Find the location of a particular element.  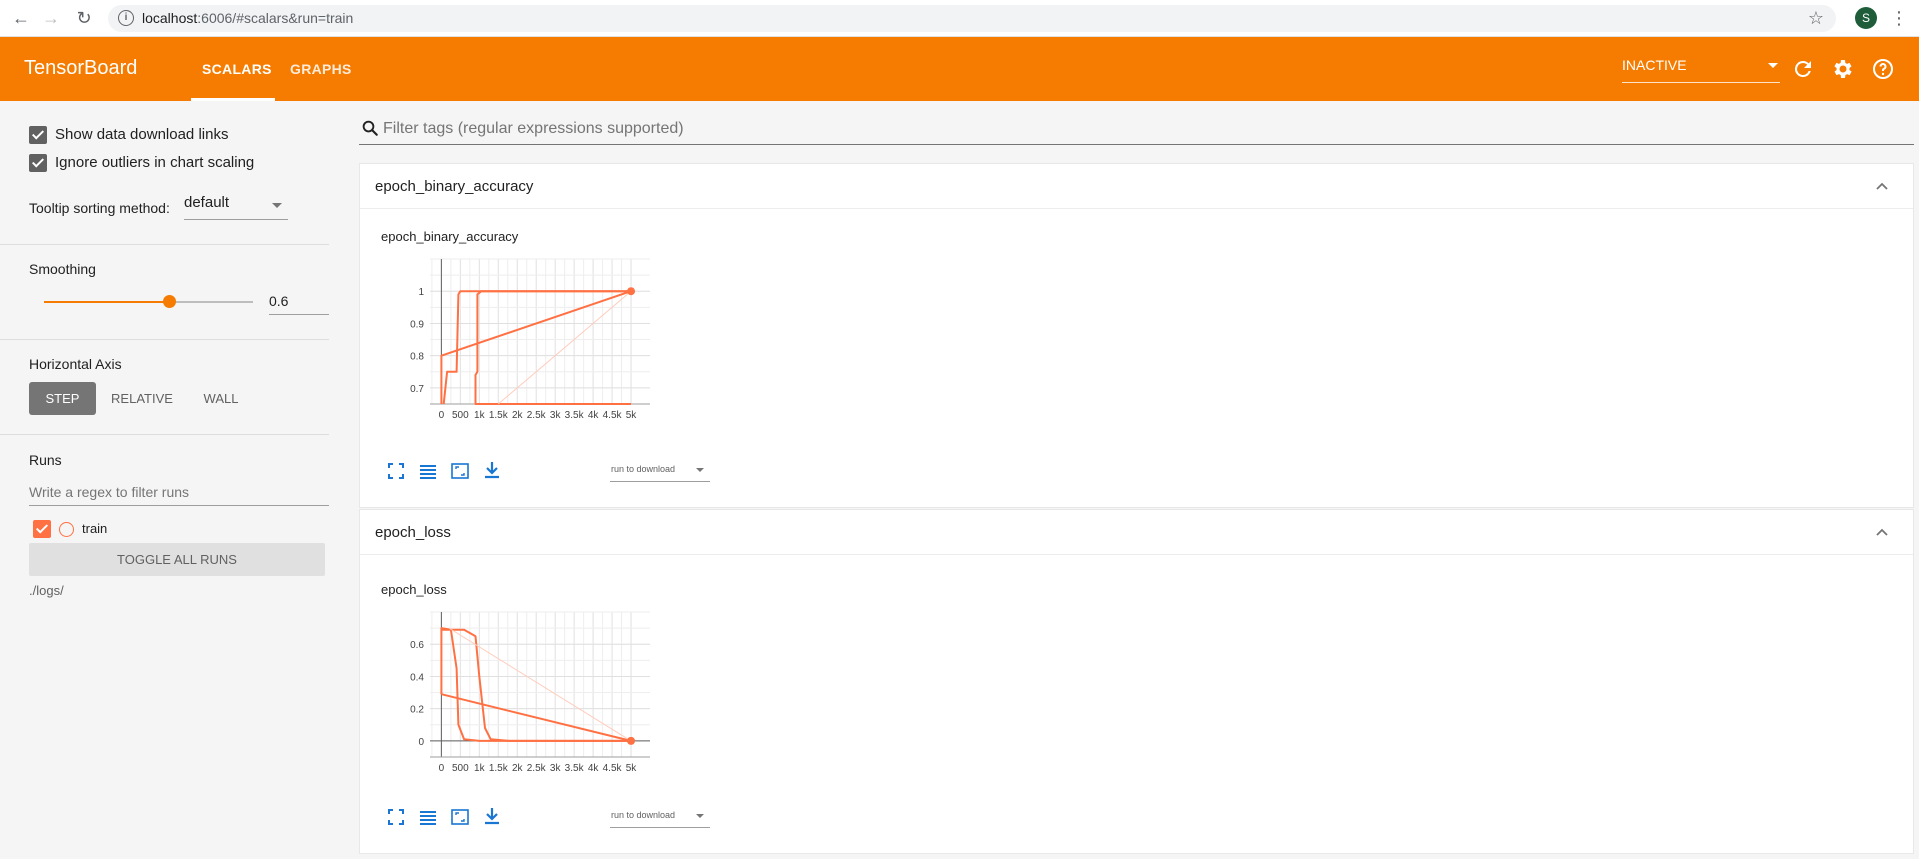

smoothing-slider is located at coordinates (148, 301).